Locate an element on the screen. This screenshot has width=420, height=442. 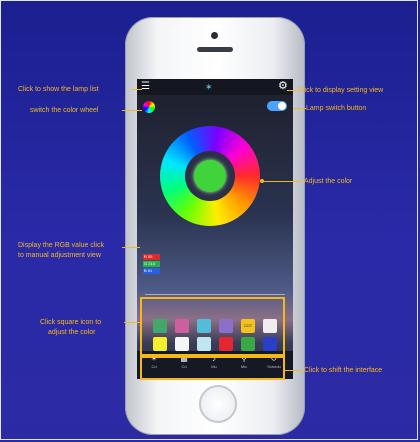
app-top-bar: ☰ ✶ ⚙ is located at coordinates (215, 87).